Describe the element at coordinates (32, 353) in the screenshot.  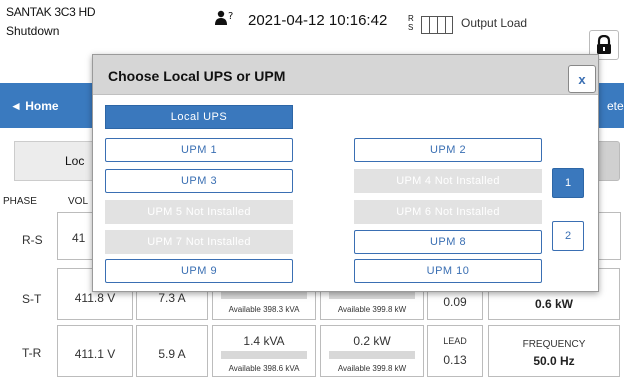
I see `row-phase-tr: T-R` at that location.